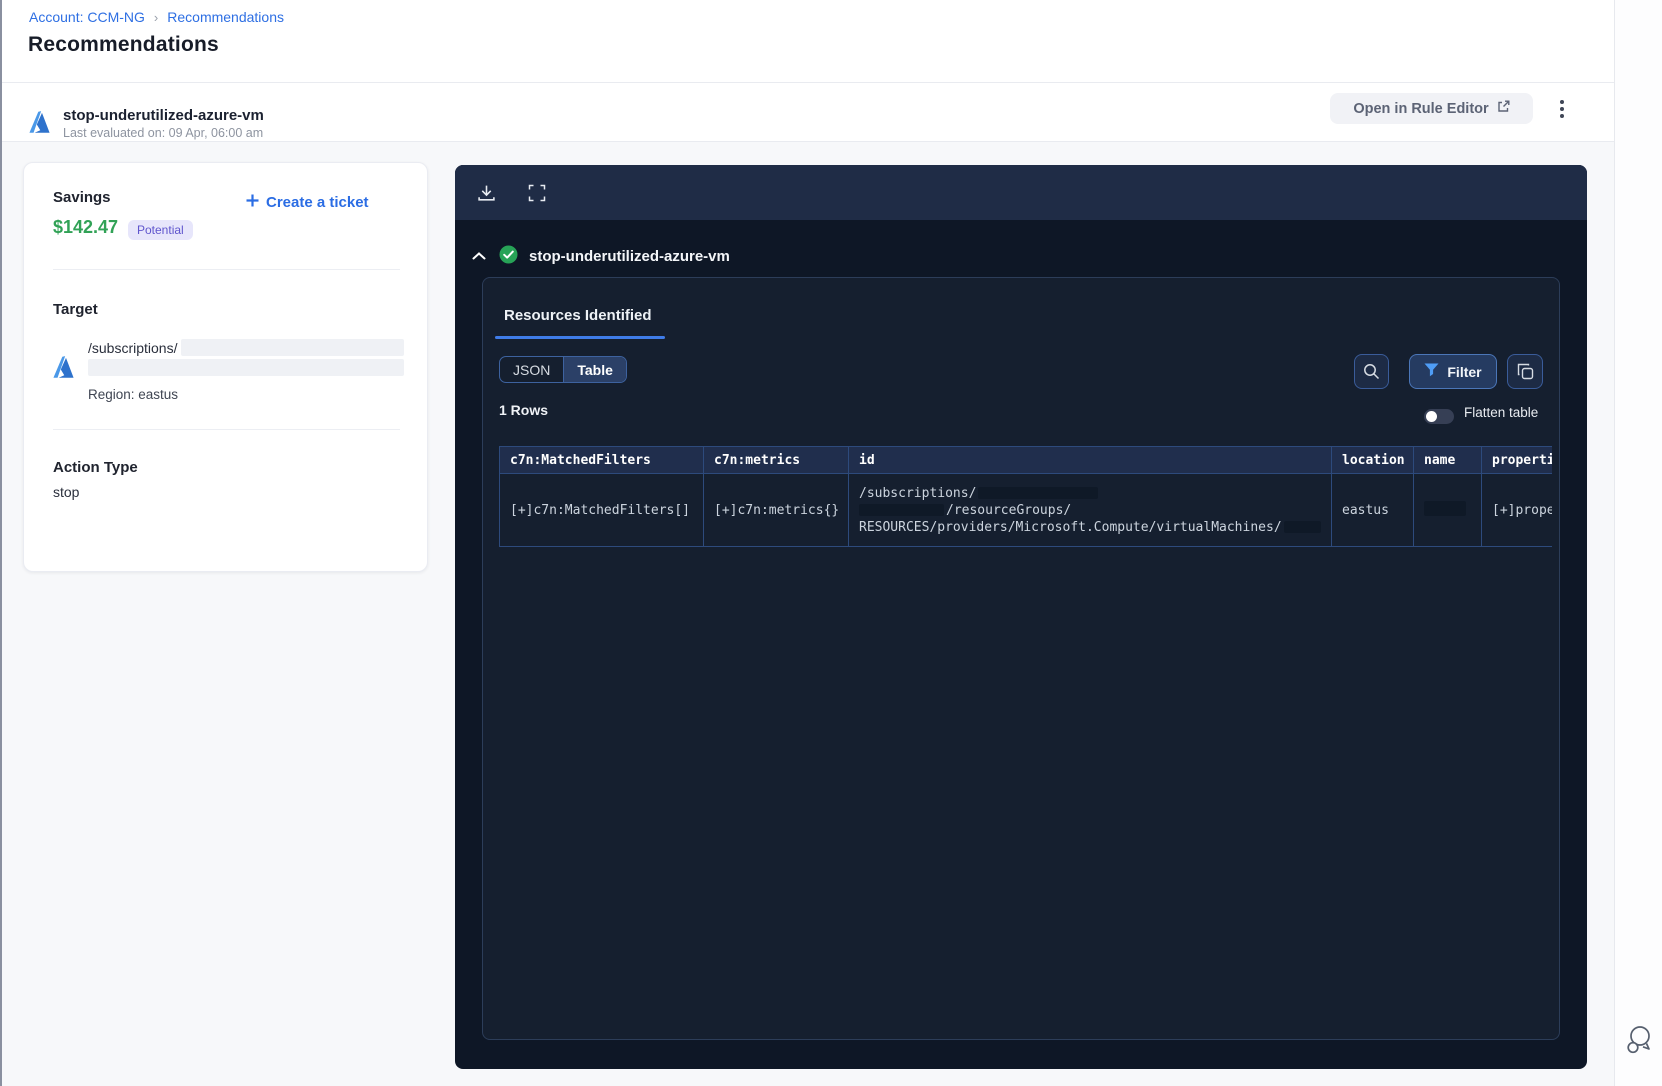  Describe the element at coordinates (808, 141) in the screenshot. I see `rule-header-divider` at that location.